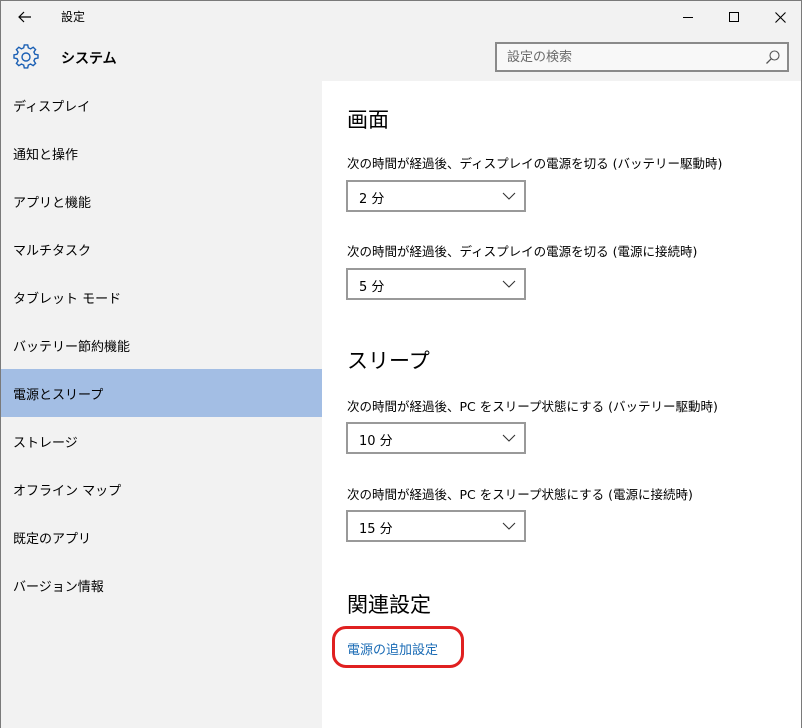 The height and width of the screenshot is (728, 802). What do you see at coordinates (58, 587) in the screenshot?
I see `sidebar-item-label: バージョン情報` at bounding box center [58, 587].